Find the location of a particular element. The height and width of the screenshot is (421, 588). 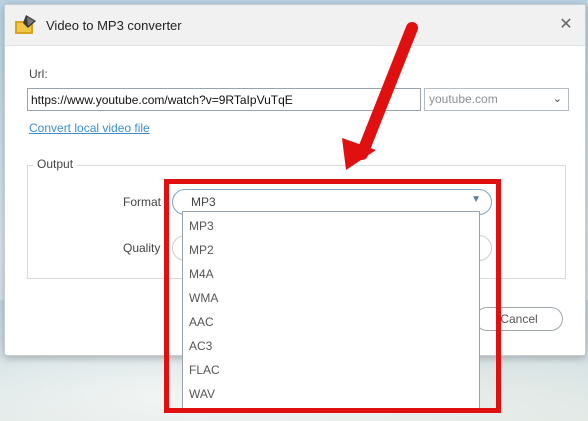

dropdown-arrow-icon: ▼ is located at coordinates (476, 199).